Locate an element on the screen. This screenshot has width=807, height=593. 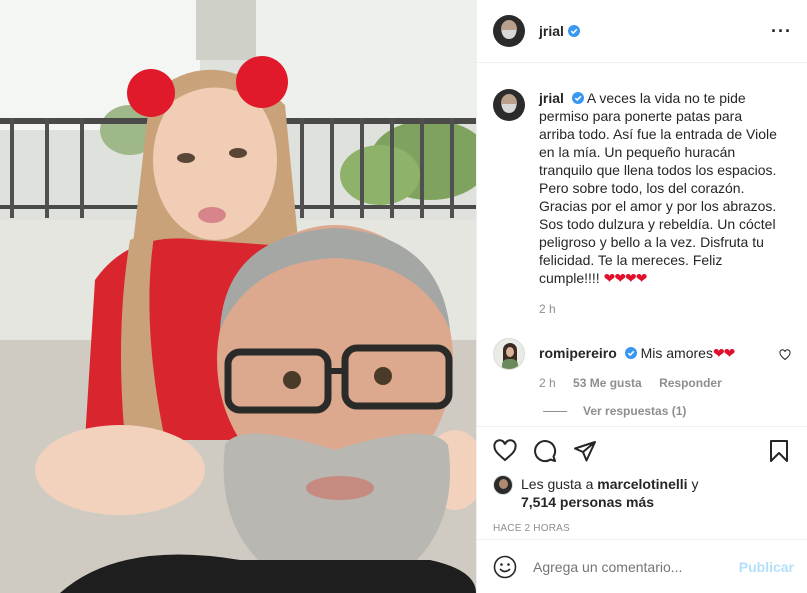
liker-avatar is located at coordinates (503, 485).